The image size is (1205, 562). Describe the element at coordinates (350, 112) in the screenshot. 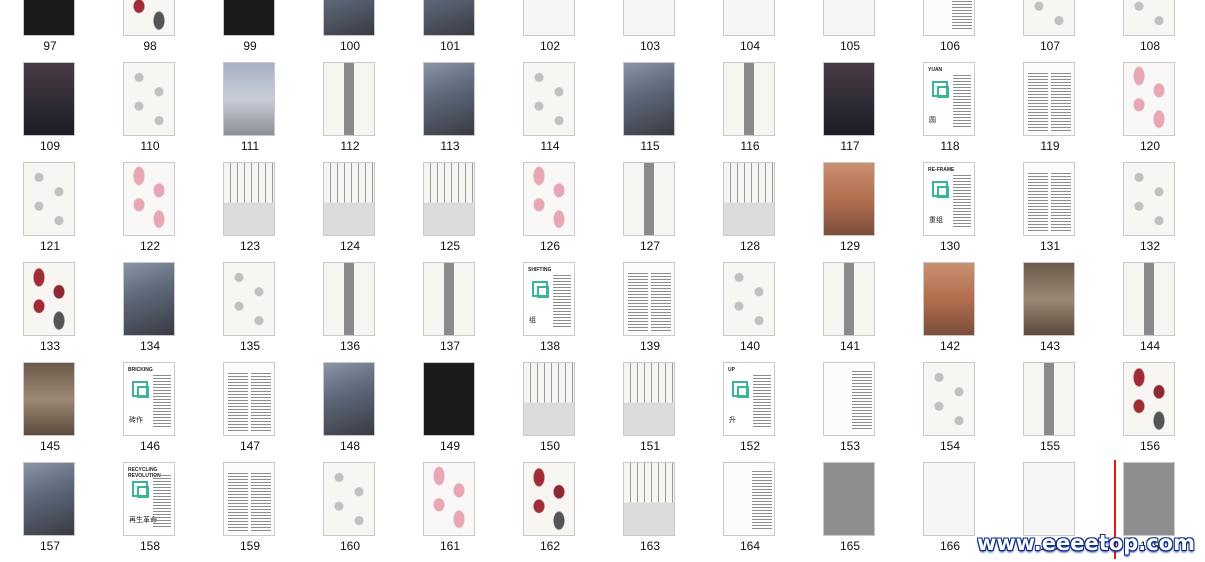

I see `page-thumbnail: 112` at that location.